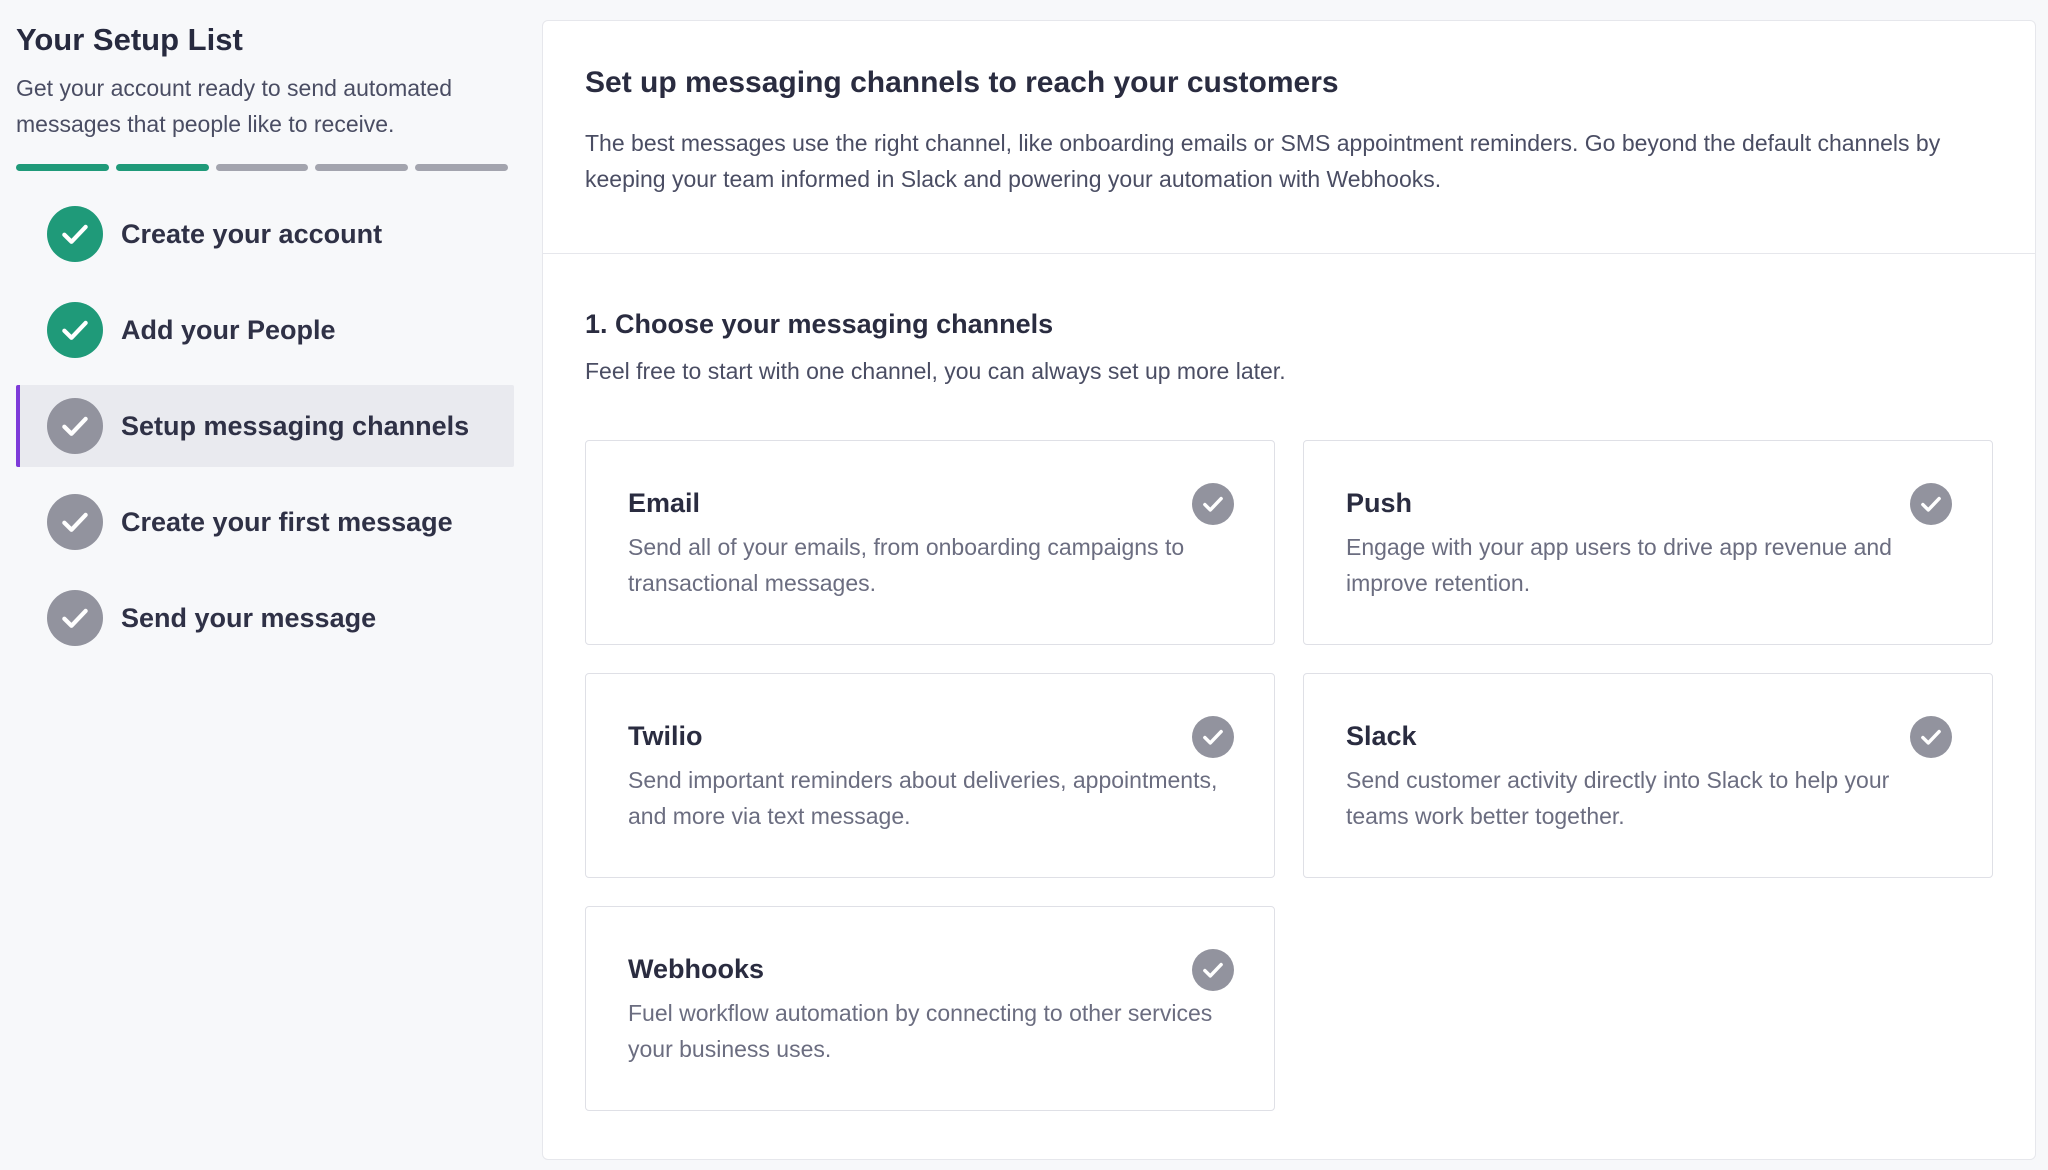 The height and width of the screenshot is (1170, 2048). I want to click on section-title: 1. Choose your messaging channels, so click(819, 324).